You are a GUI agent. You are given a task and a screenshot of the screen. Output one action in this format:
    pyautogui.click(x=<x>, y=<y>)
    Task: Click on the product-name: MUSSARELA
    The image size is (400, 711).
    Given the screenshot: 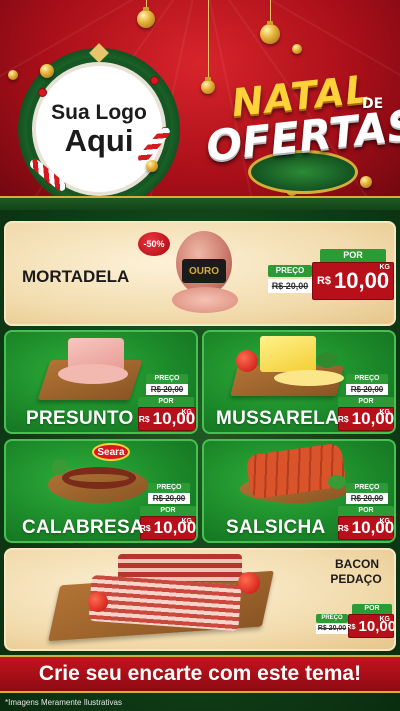 What is the action you would take?
    pyautogui.click(x=278, y=418)
    